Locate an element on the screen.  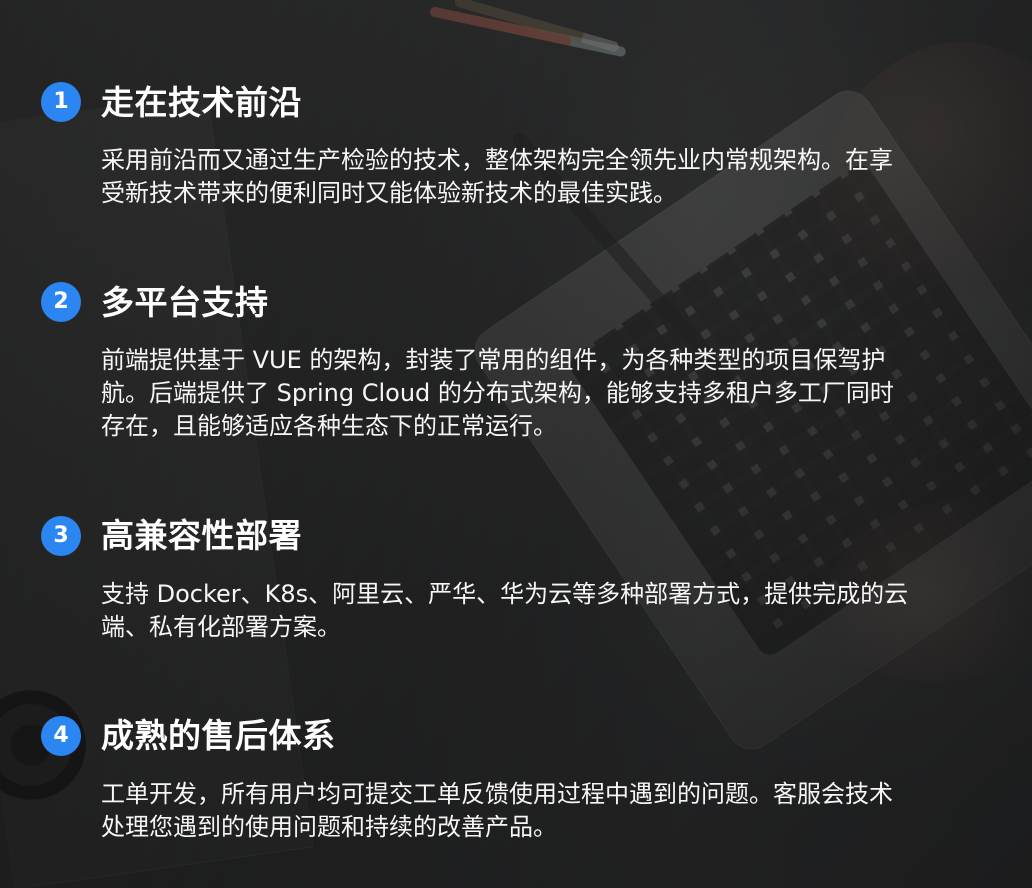
feature-title: 成熟的售后体系 is located at coordinates (218, 736).